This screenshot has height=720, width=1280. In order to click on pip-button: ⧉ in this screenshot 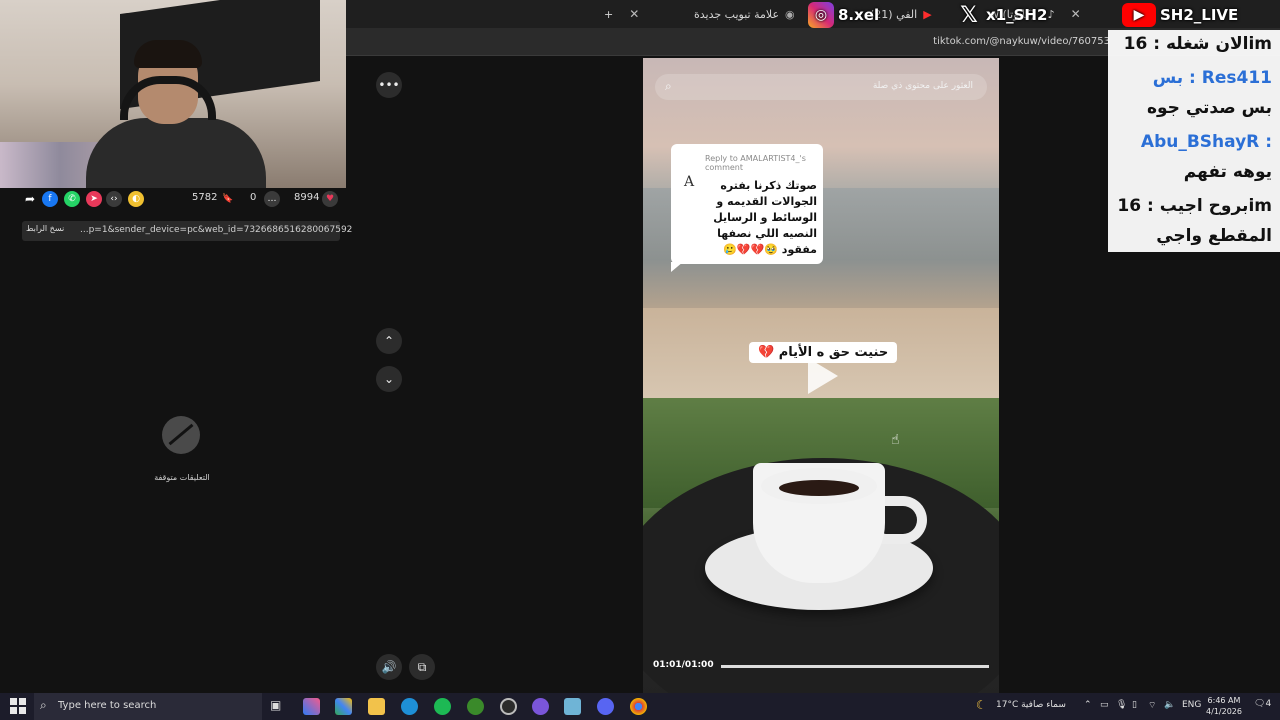, I will do `click(422, 667)`.